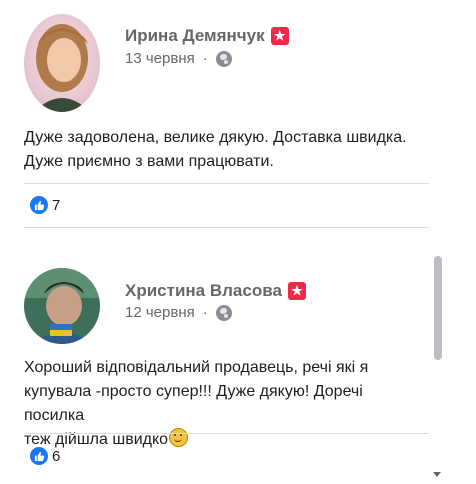 The image size is (476, 484). What do you see at coordinates (438, 308) in the screenshot?
I see `scrollbar-thumb` at bounding box center [438, 308].